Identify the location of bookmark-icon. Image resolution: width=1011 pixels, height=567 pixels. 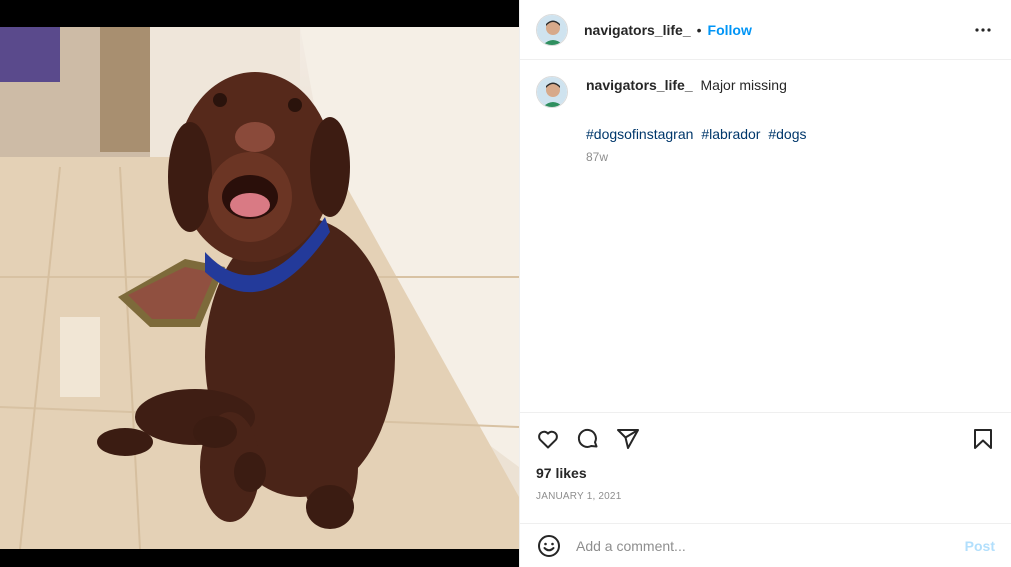
(983, 439).